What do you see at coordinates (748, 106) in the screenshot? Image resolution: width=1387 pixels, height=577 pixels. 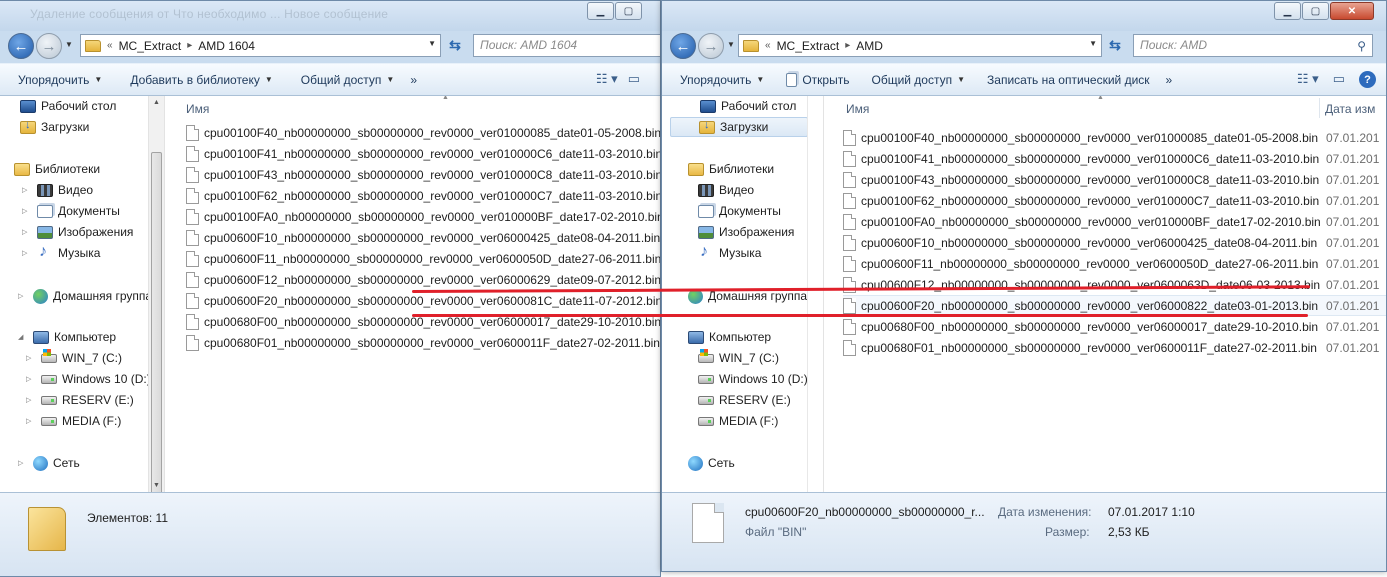 I see `nav-desktop: Рабочий стол` at bounding box center [748, 106].